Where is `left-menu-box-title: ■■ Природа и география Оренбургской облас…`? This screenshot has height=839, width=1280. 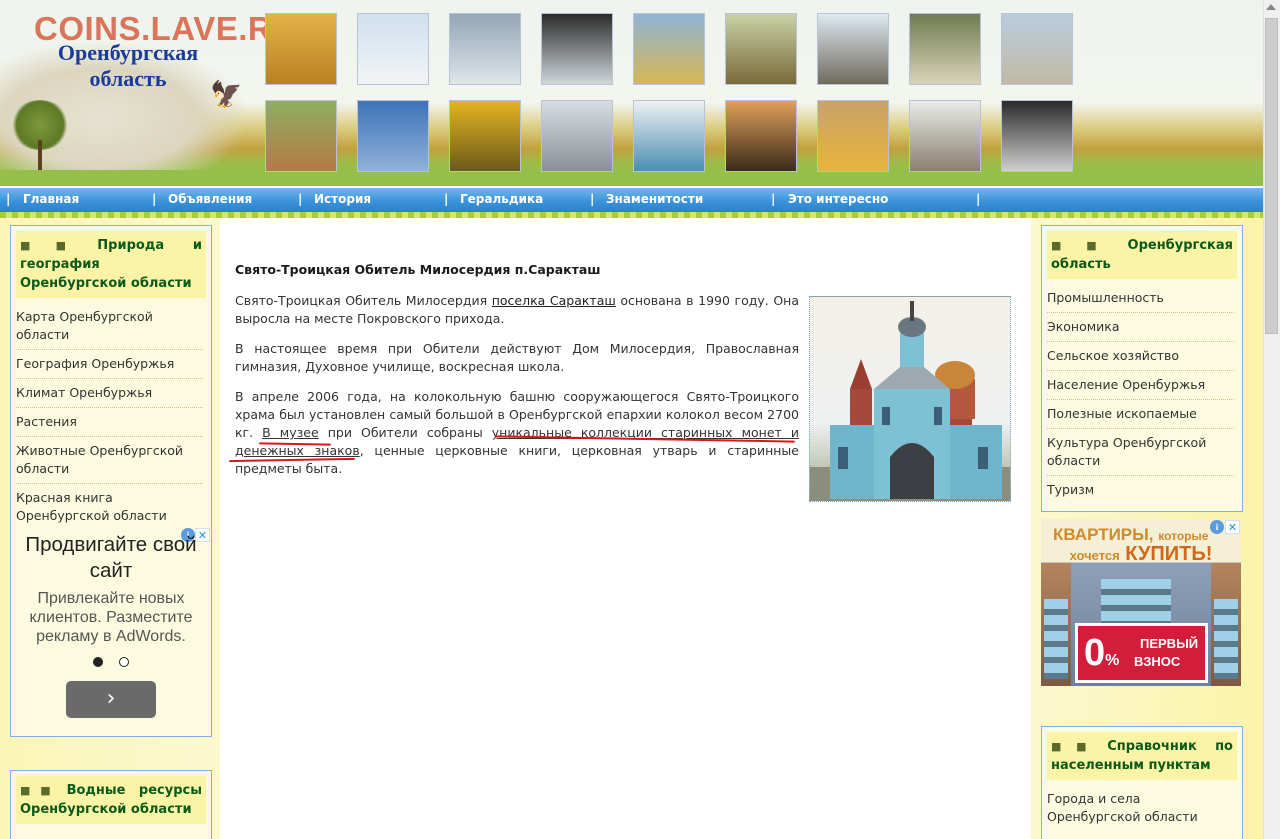
left-menu-box-title: ■■ Природа и география Оренбургской облас… is located at coordinates (111, 264).